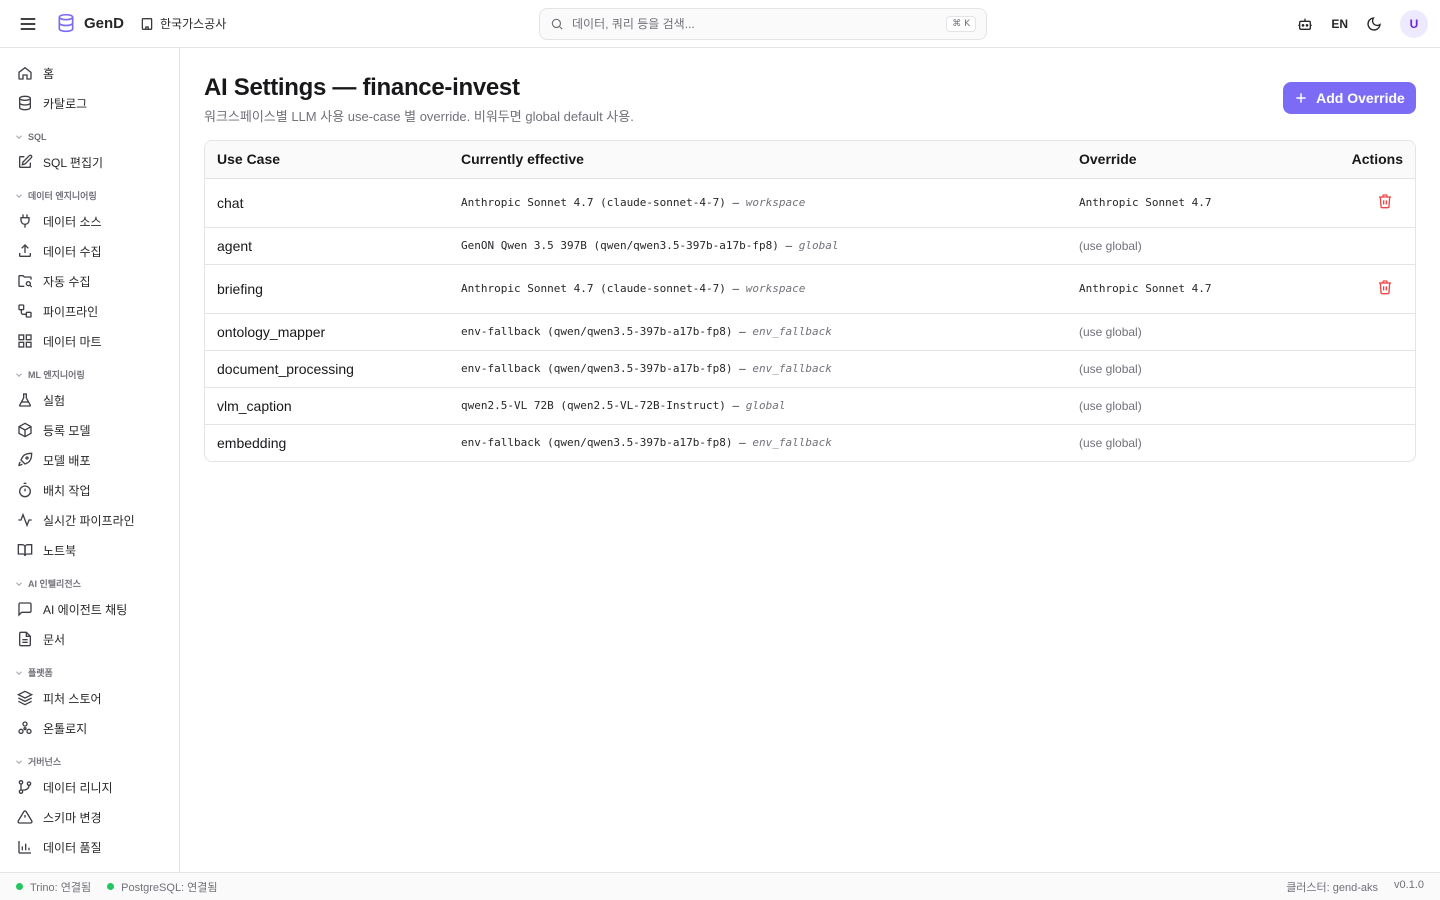 The image size is (1440, 900). I want to click on sidebar-item-catalog: 카탈로그, so click(89, 103).